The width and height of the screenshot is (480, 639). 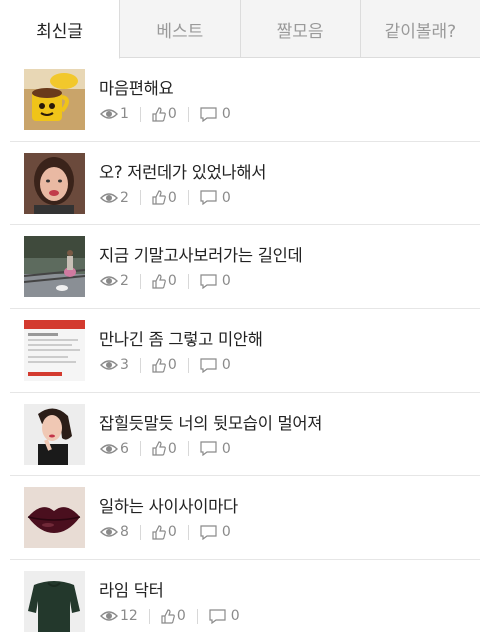 What do you see at coordinates (168, 505) in the screenshot?
I see `post-title: 일하는 사이사이마다` at bounding box center [168, 505].